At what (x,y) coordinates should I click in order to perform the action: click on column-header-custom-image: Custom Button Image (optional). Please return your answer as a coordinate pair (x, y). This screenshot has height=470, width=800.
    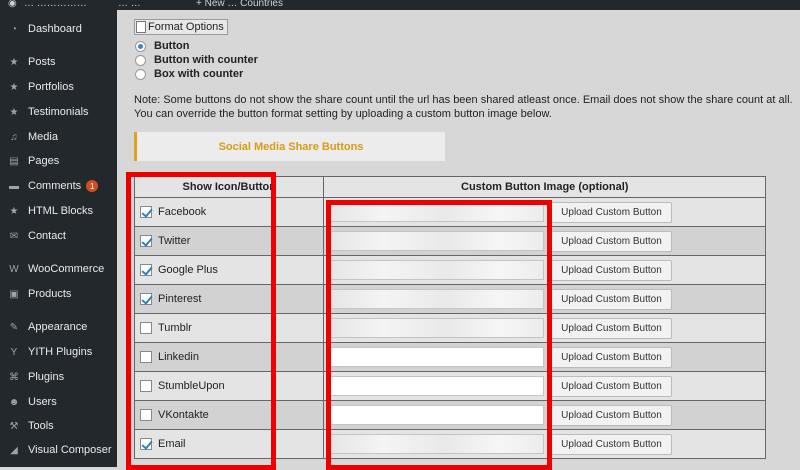
    Looking at the image, I should click on (544, 187).